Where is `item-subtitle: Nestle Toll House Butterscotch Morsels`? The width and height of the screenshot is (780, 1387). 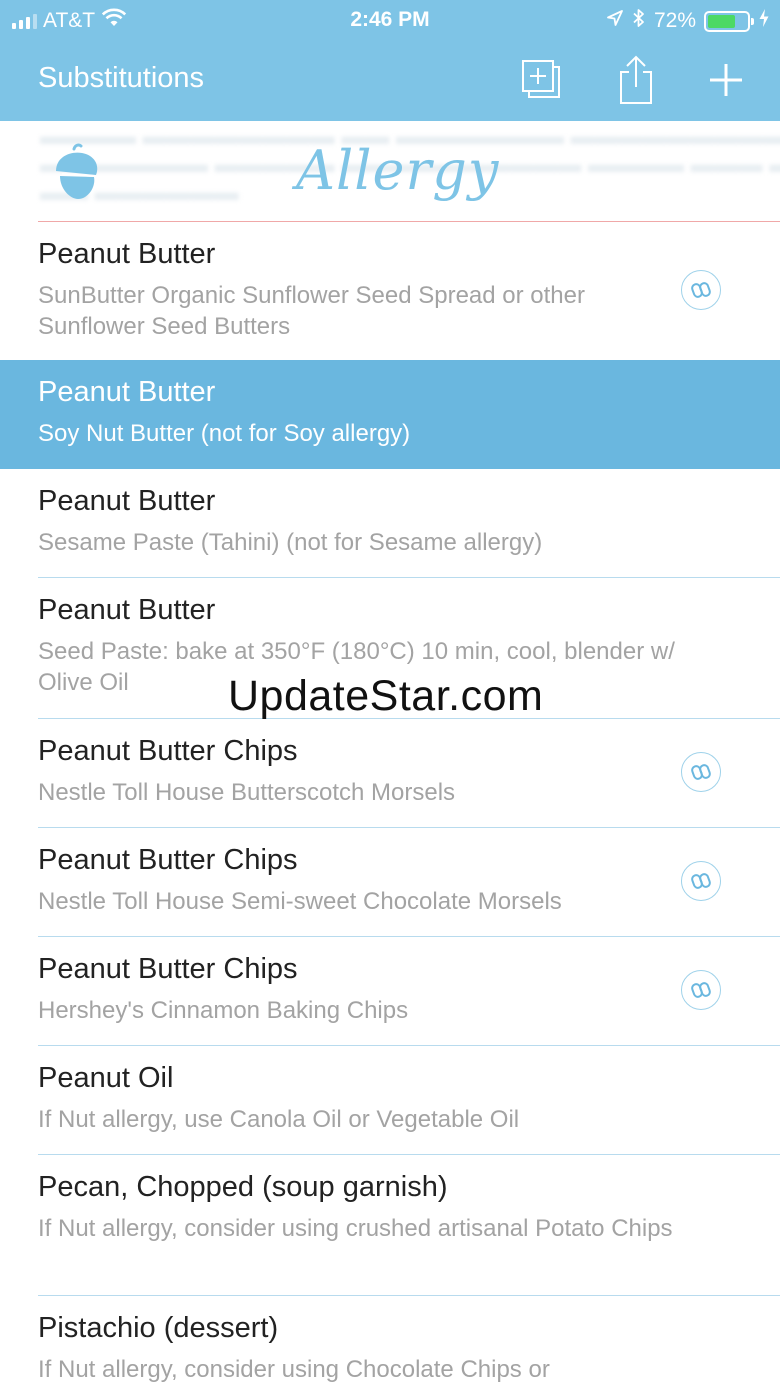 item-subtitle: Nestle Toll House Butterscotch Morsels is located at coordinates (247, 792).